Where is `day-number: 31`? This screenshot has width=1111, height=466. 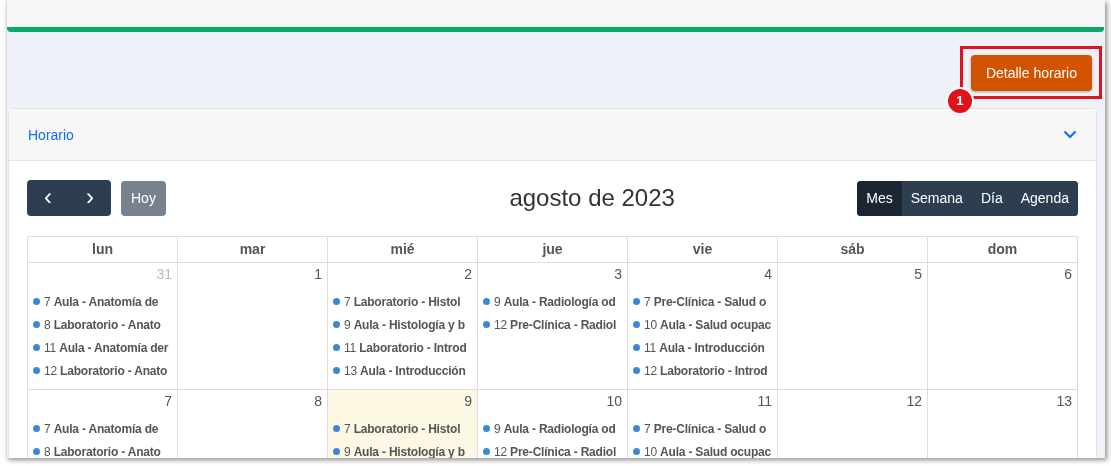
day-number: 31 is located at coordinates (164, 274).